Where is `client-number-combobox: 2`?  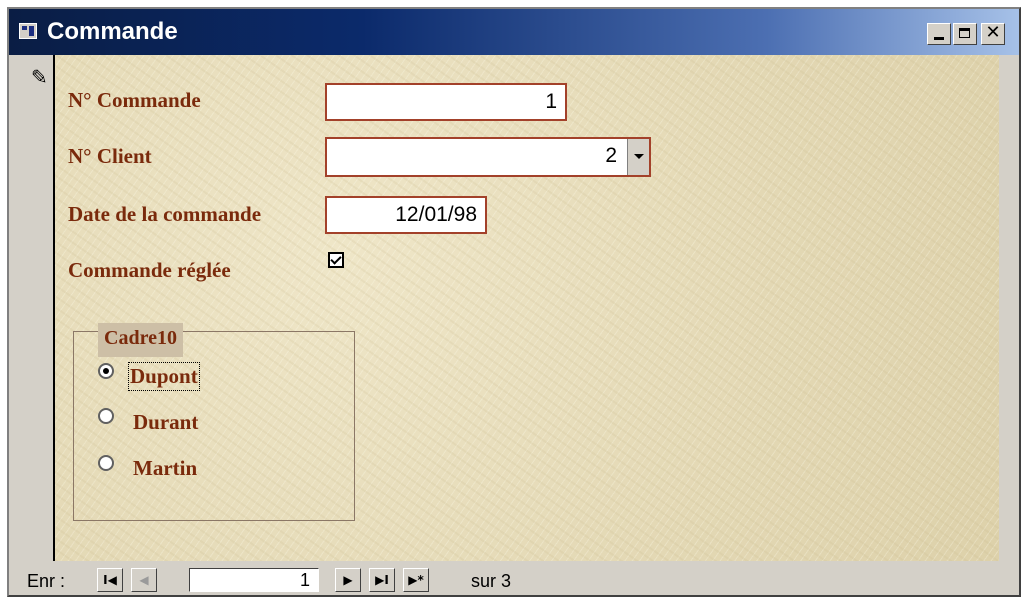 client-number-combobox: 2 is located at coordinates (488, 157).